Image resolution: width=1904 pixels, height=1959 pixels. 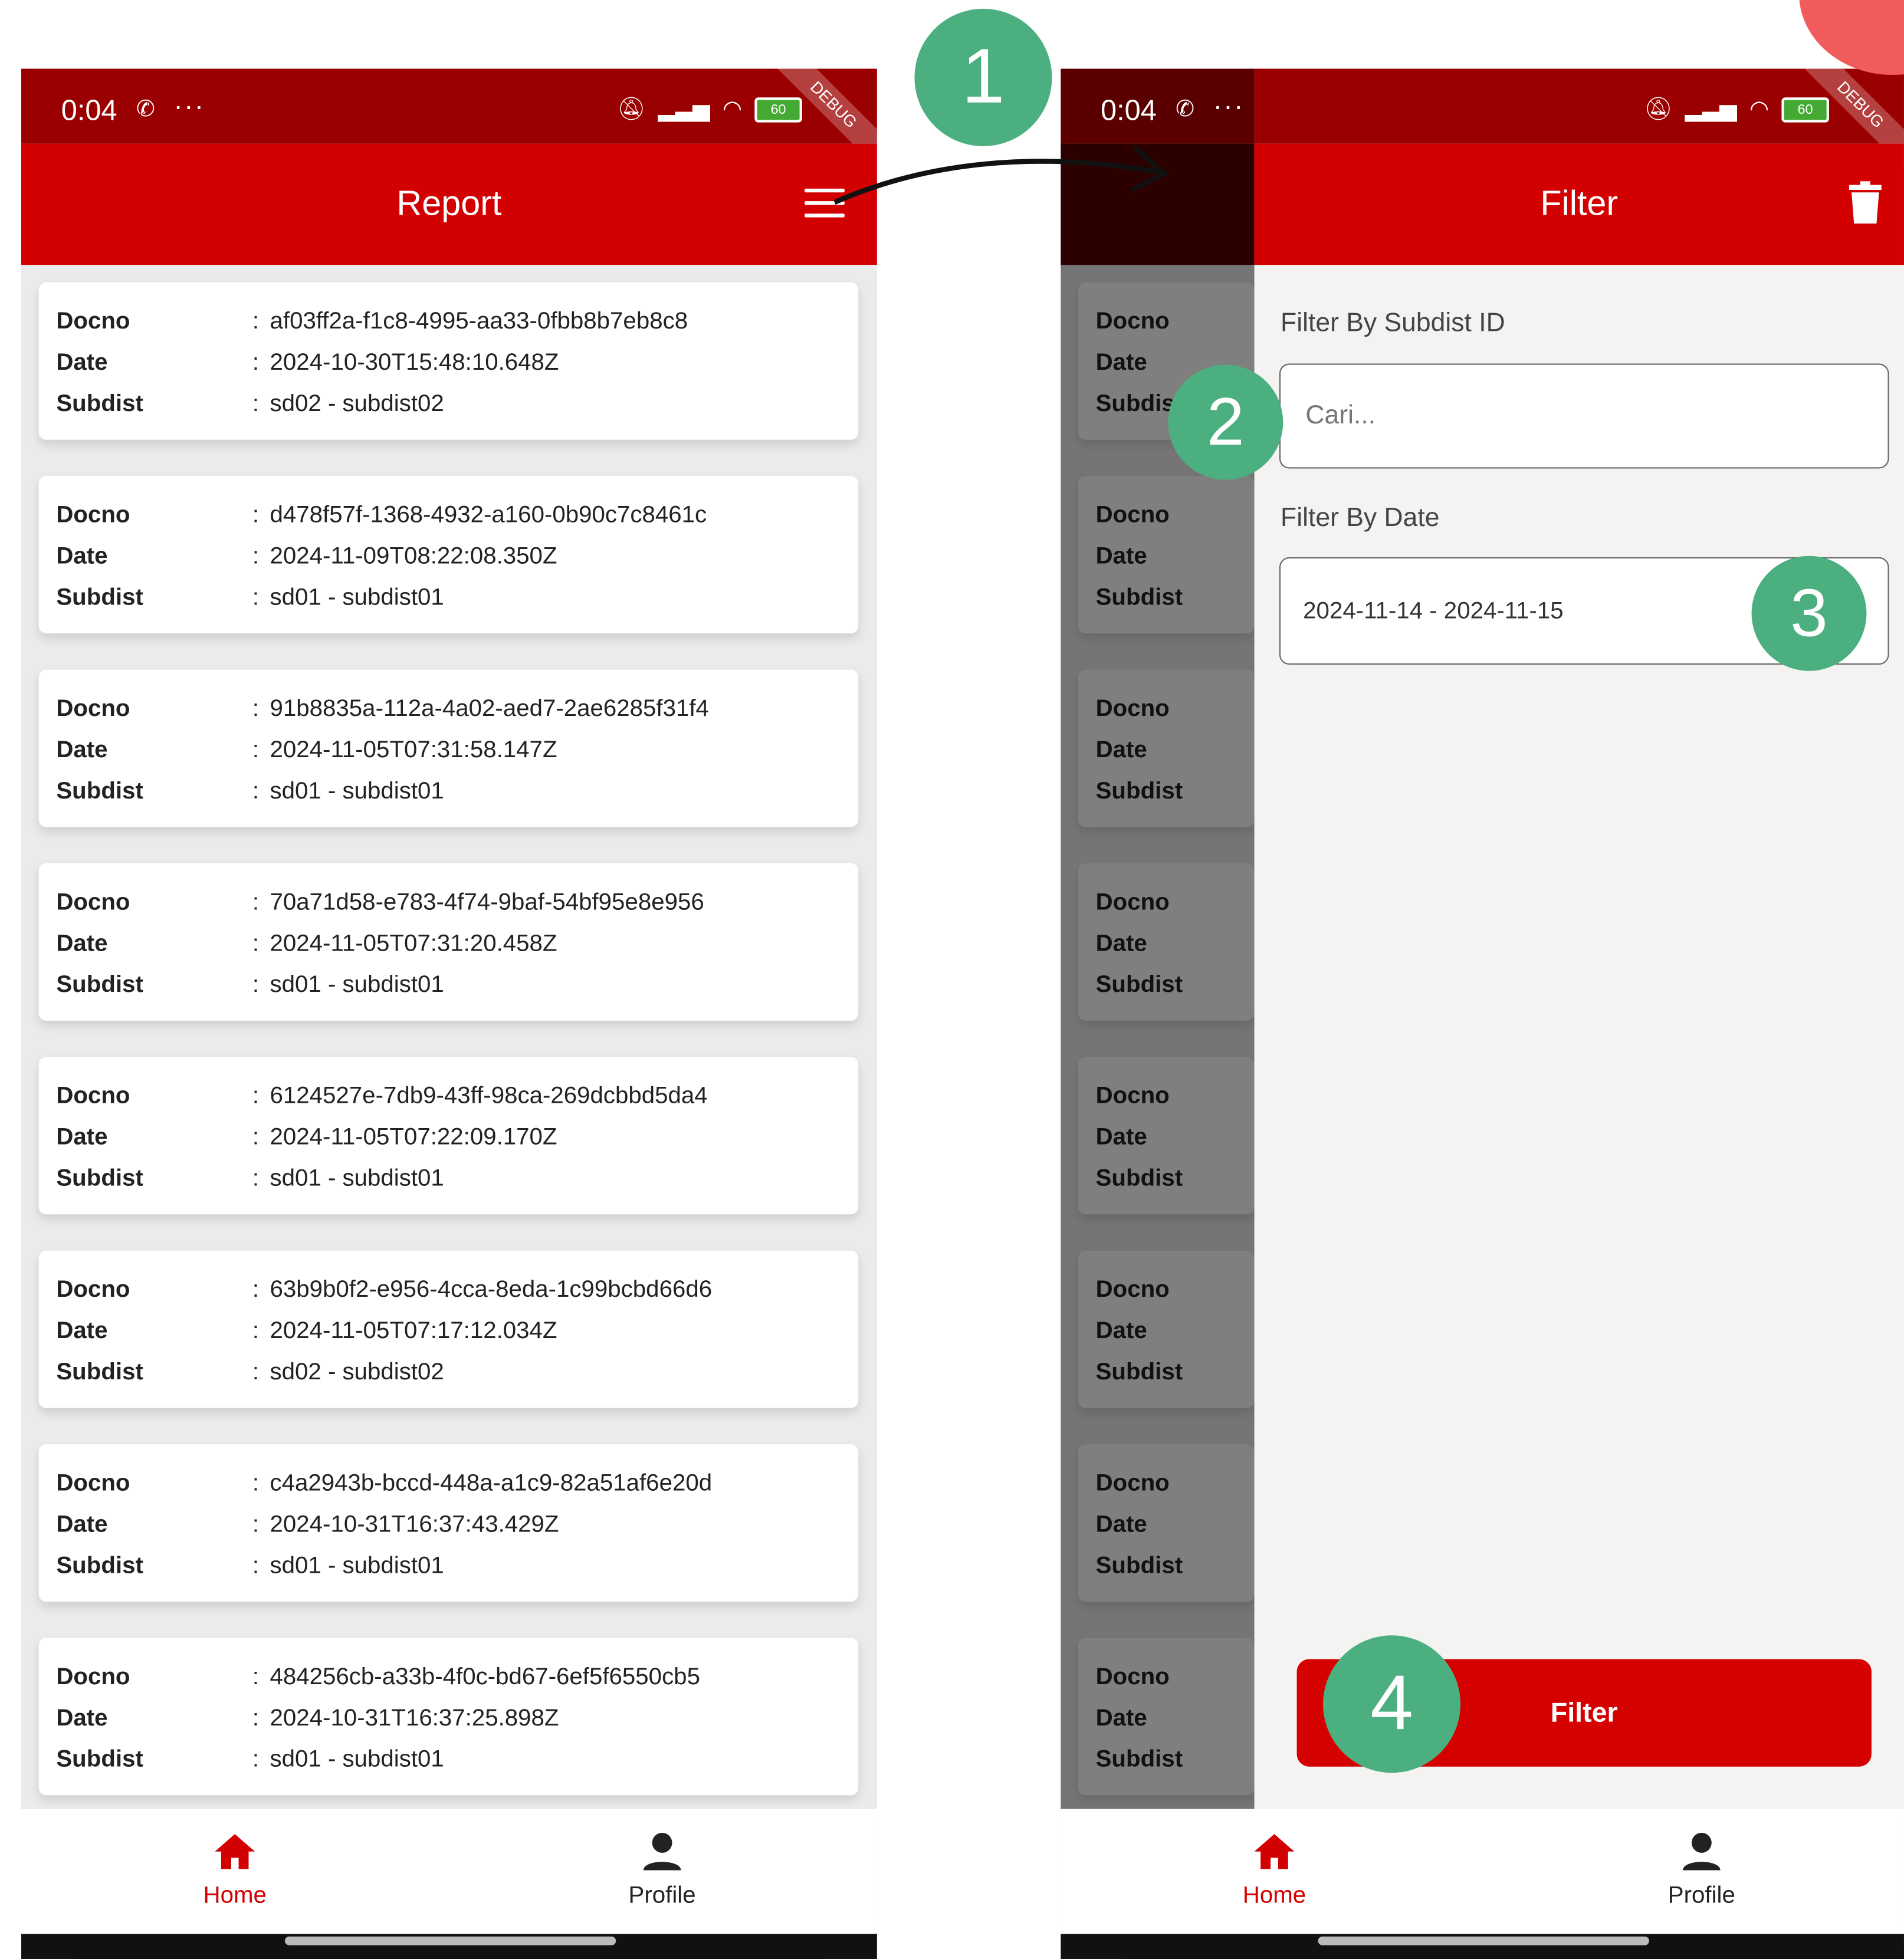 What do you see at coordinates (1393, 323) in the screenshot?
I see `subdist-filter-label: Filter By Subdist ID` at bounding box center [1393, 323].